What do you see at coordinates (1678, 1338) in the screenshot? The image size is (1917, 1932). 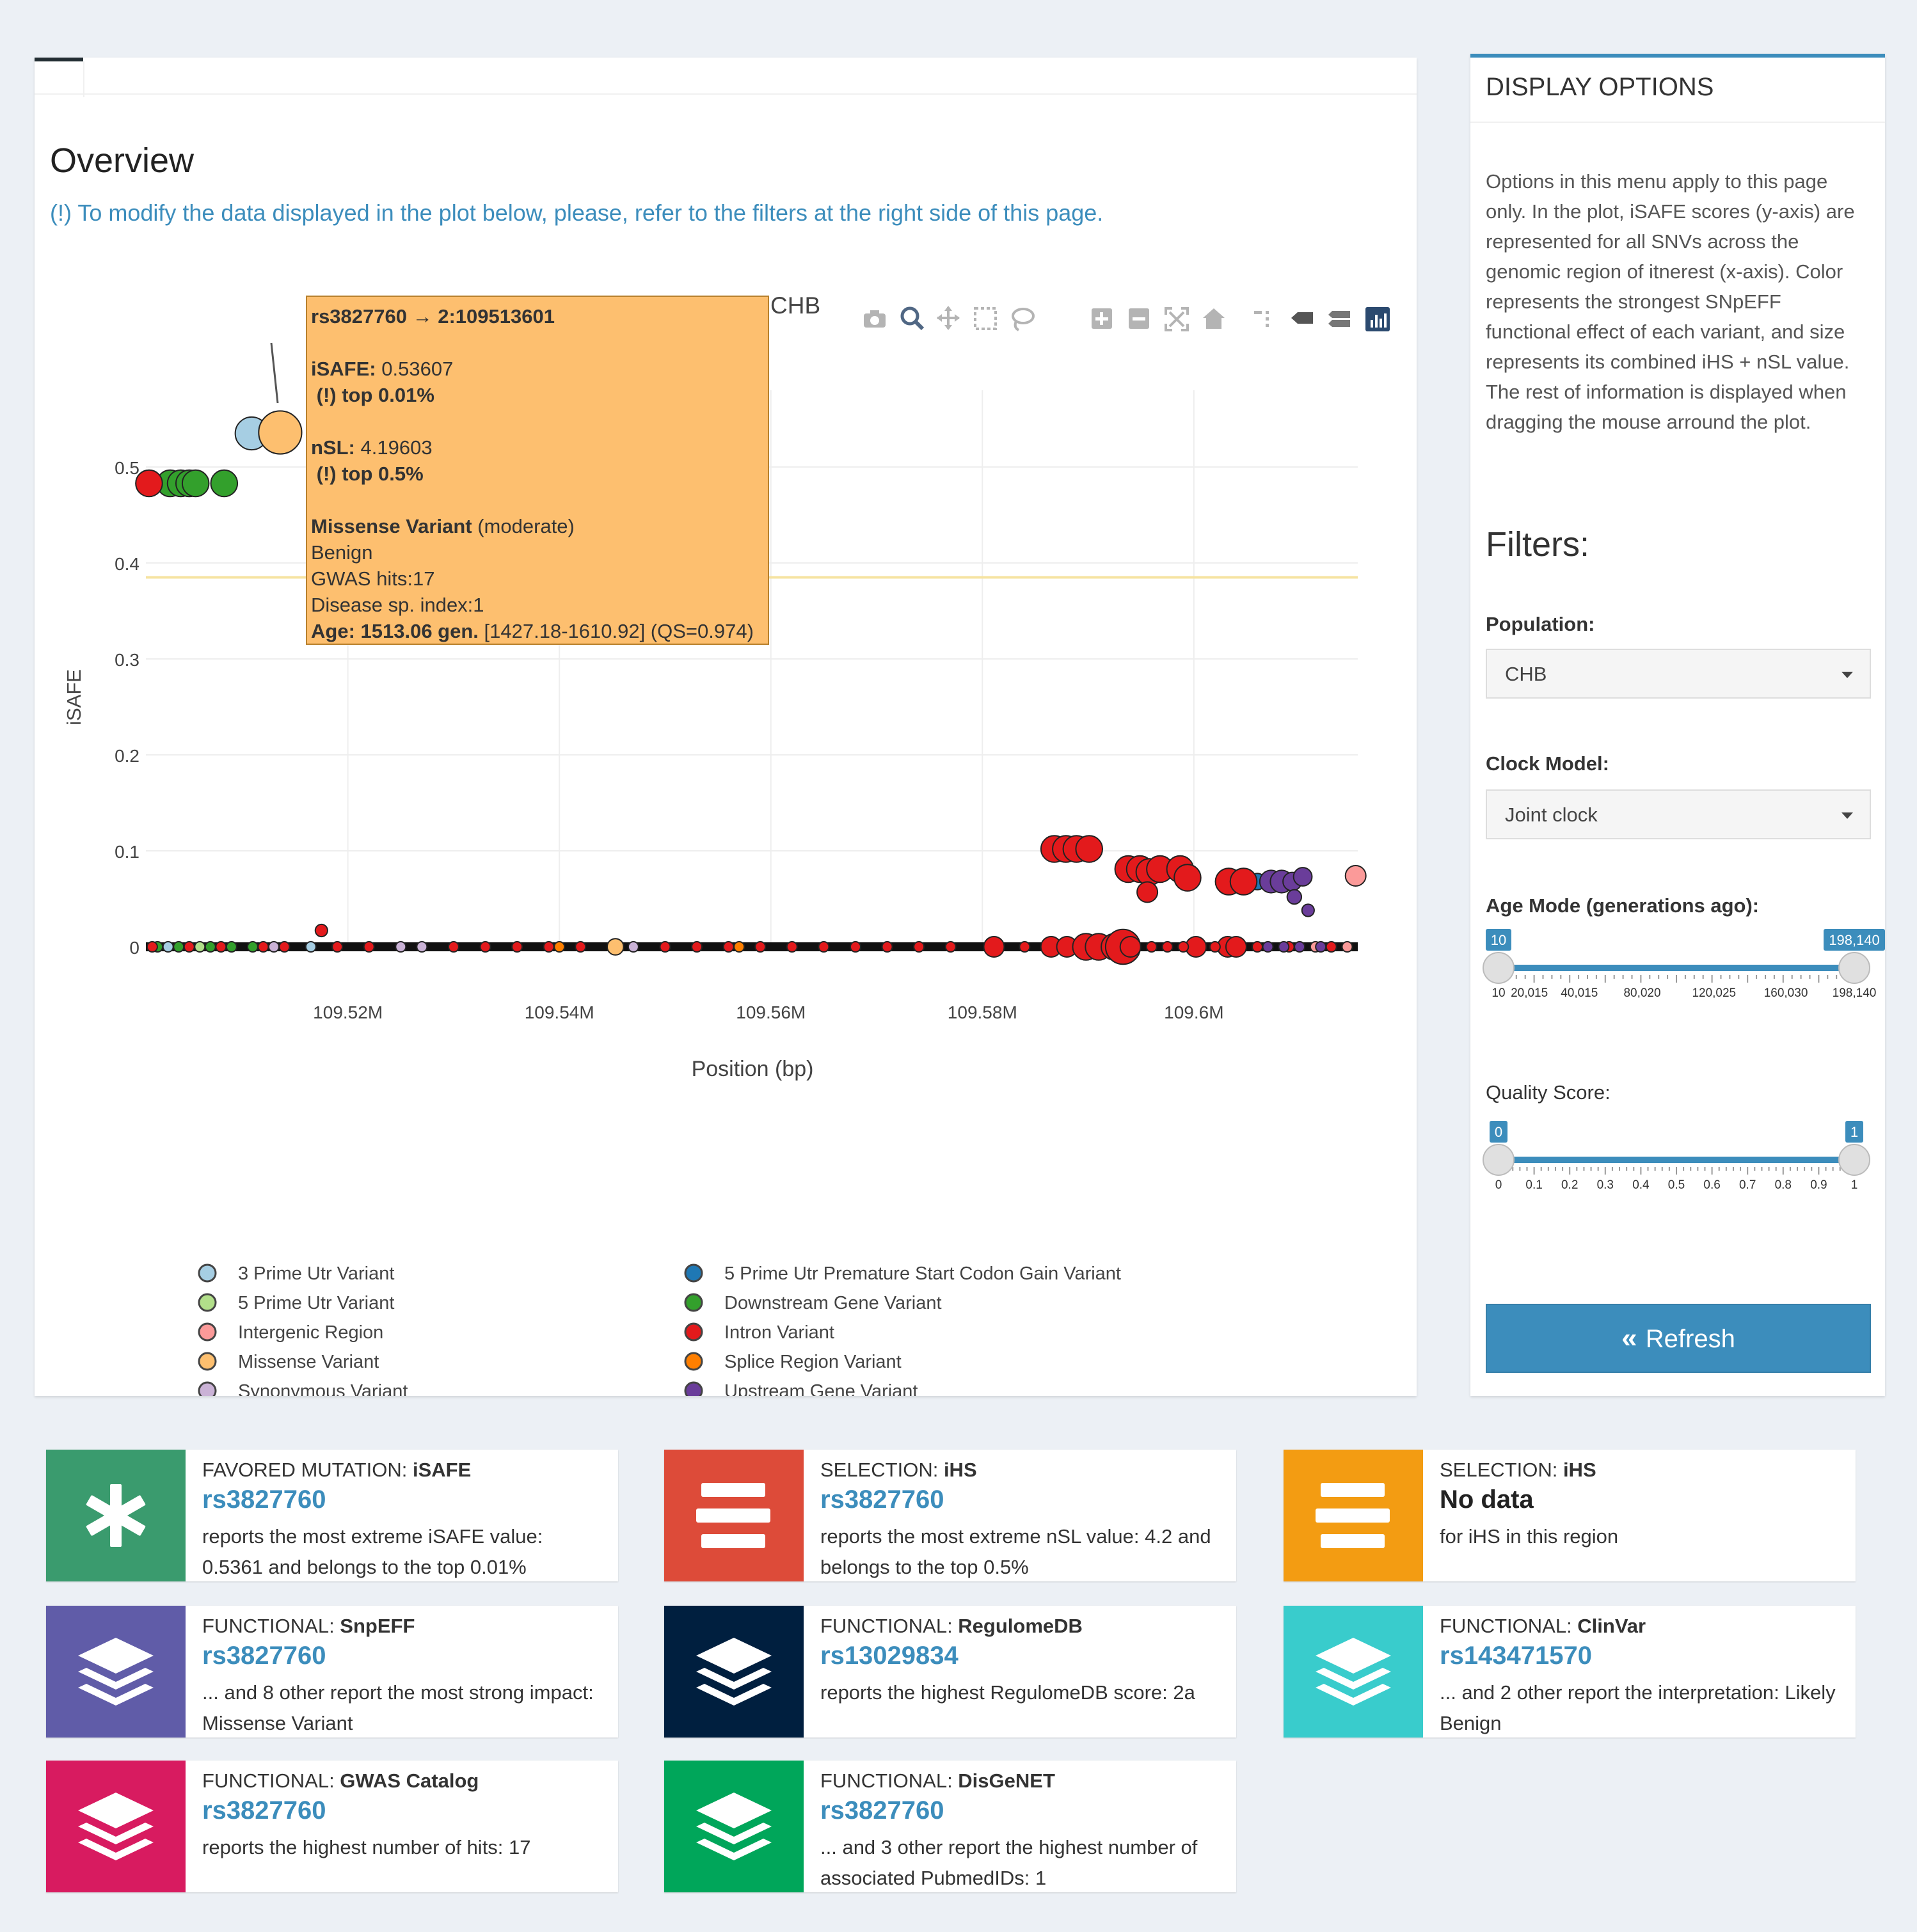 I see `refresh-button: « Refresh` at bounding box center [1678, 1338].